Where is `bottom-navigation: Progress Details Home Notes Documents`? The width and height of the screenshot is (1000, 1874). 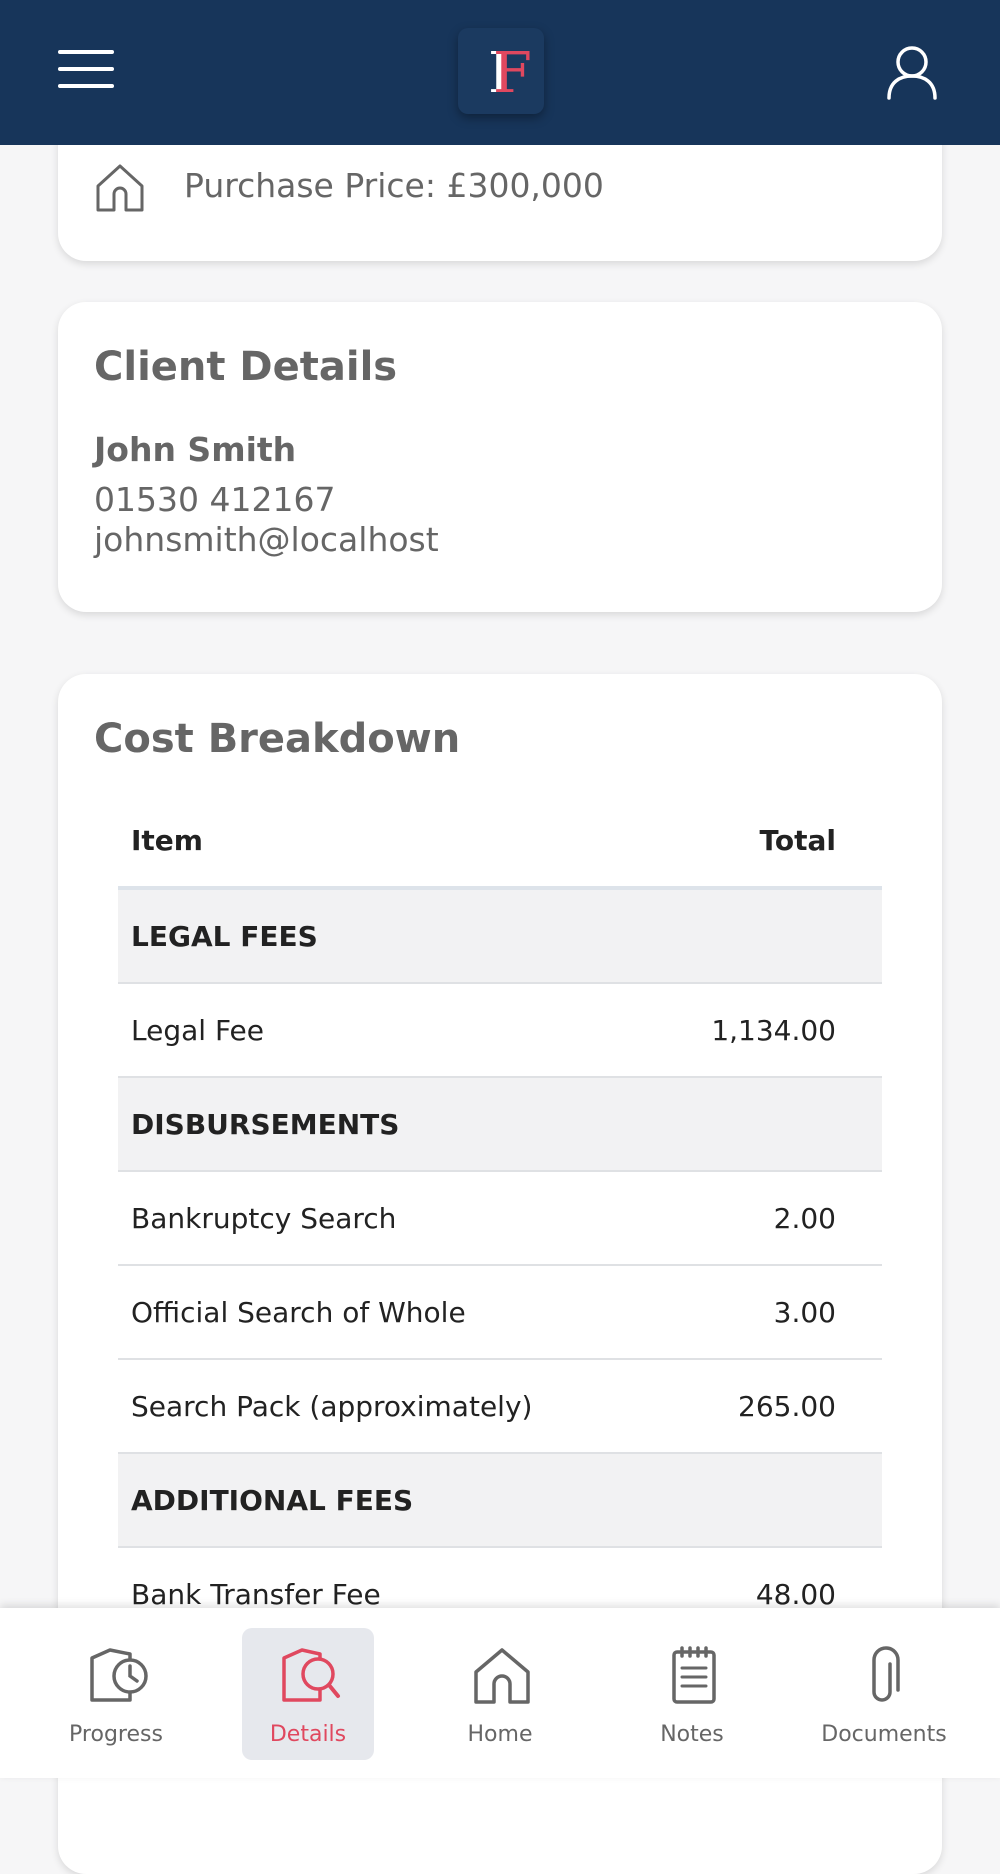 bottom-navigation: Progress Details Home Notes Documents is located at coordinates (500, 1693).